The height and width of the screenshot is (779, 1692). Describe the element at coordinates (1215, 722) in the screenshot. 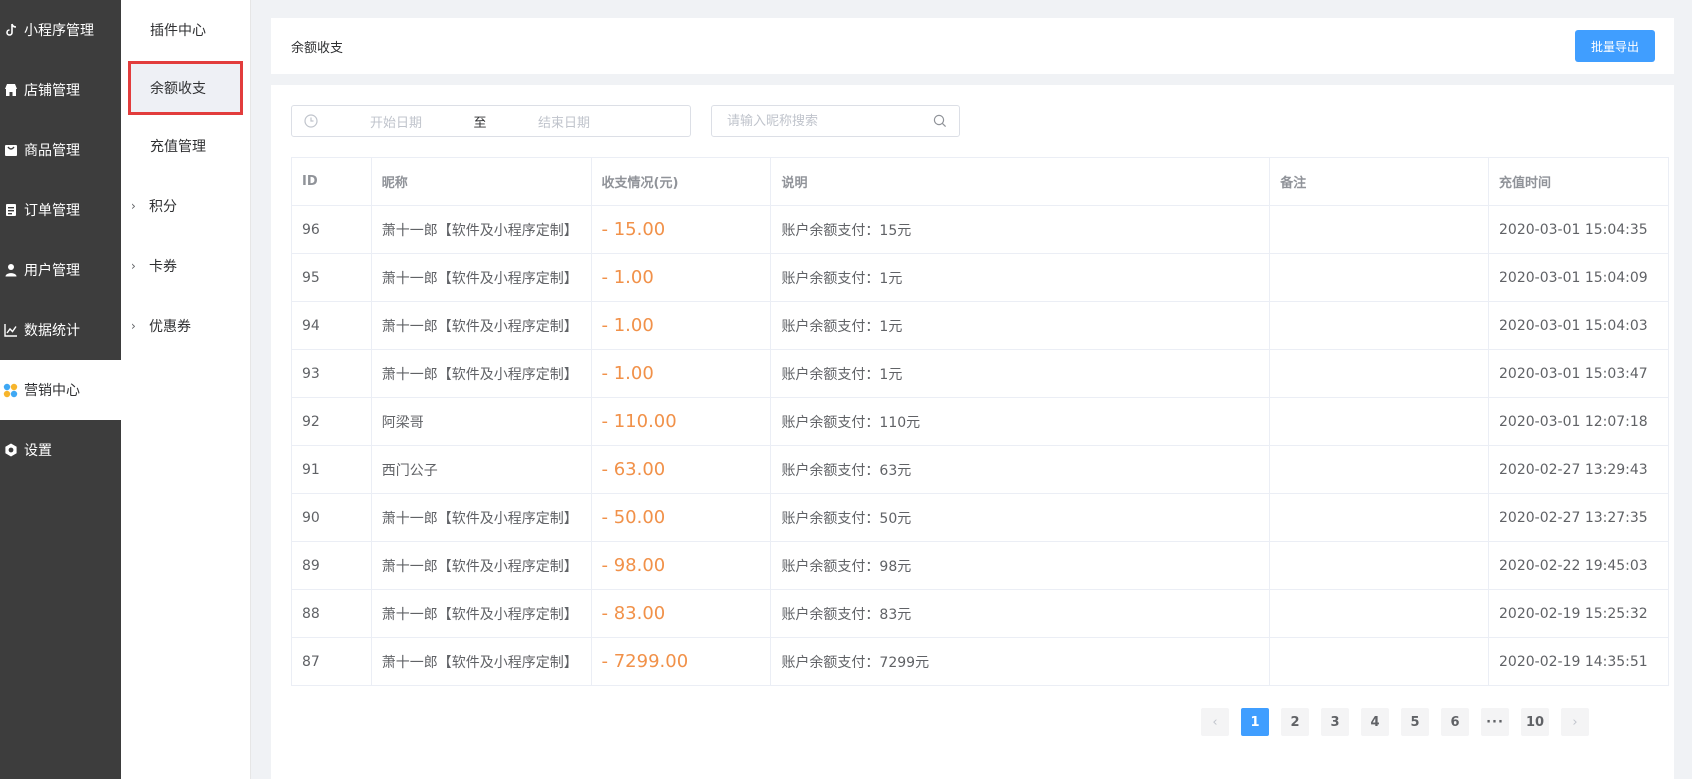

I see `prev-page-button: ‹` at that location.